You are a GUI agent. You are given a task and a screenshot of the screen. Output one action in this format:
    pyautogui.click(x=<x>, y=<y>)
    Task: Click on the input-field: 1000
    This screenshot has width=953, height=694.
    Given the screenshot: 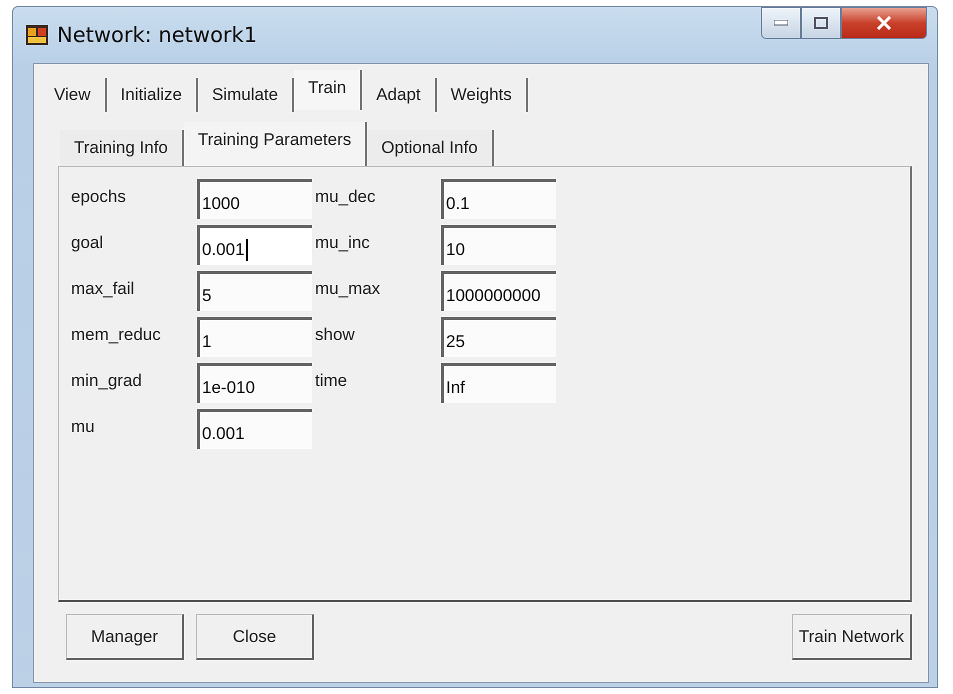 What is the action you would take?
    pyautogui.click(x=254, y=199)
    